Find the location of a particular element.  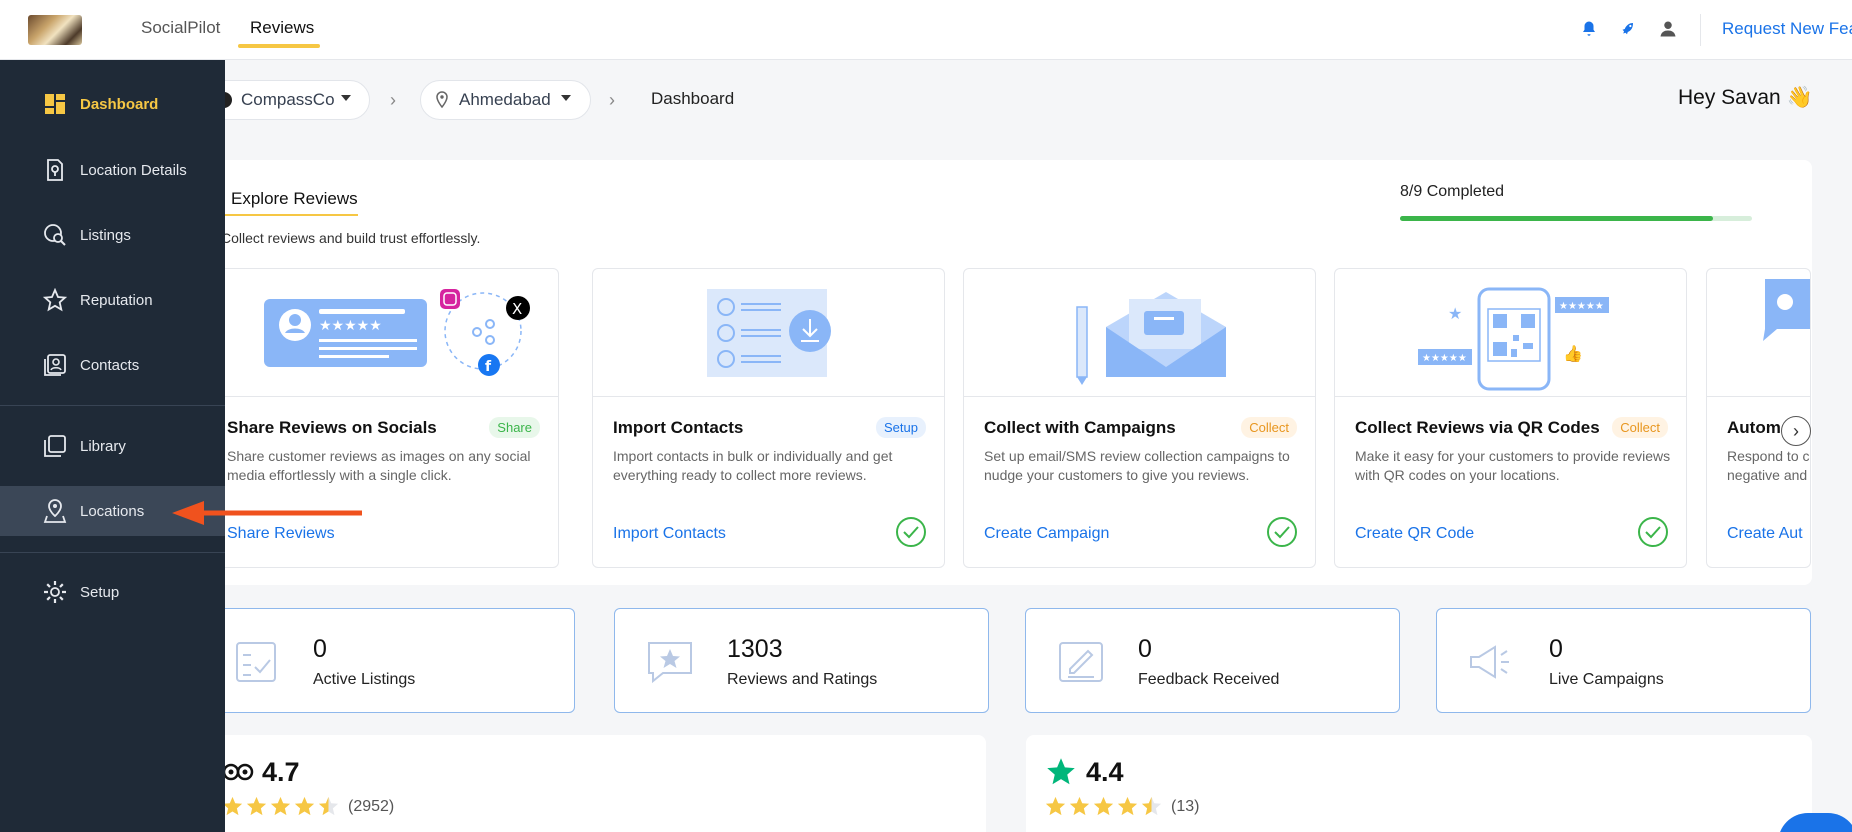

top-bar: SocialPilot Reviews Request New Feat is located at coordinates (926, 30).